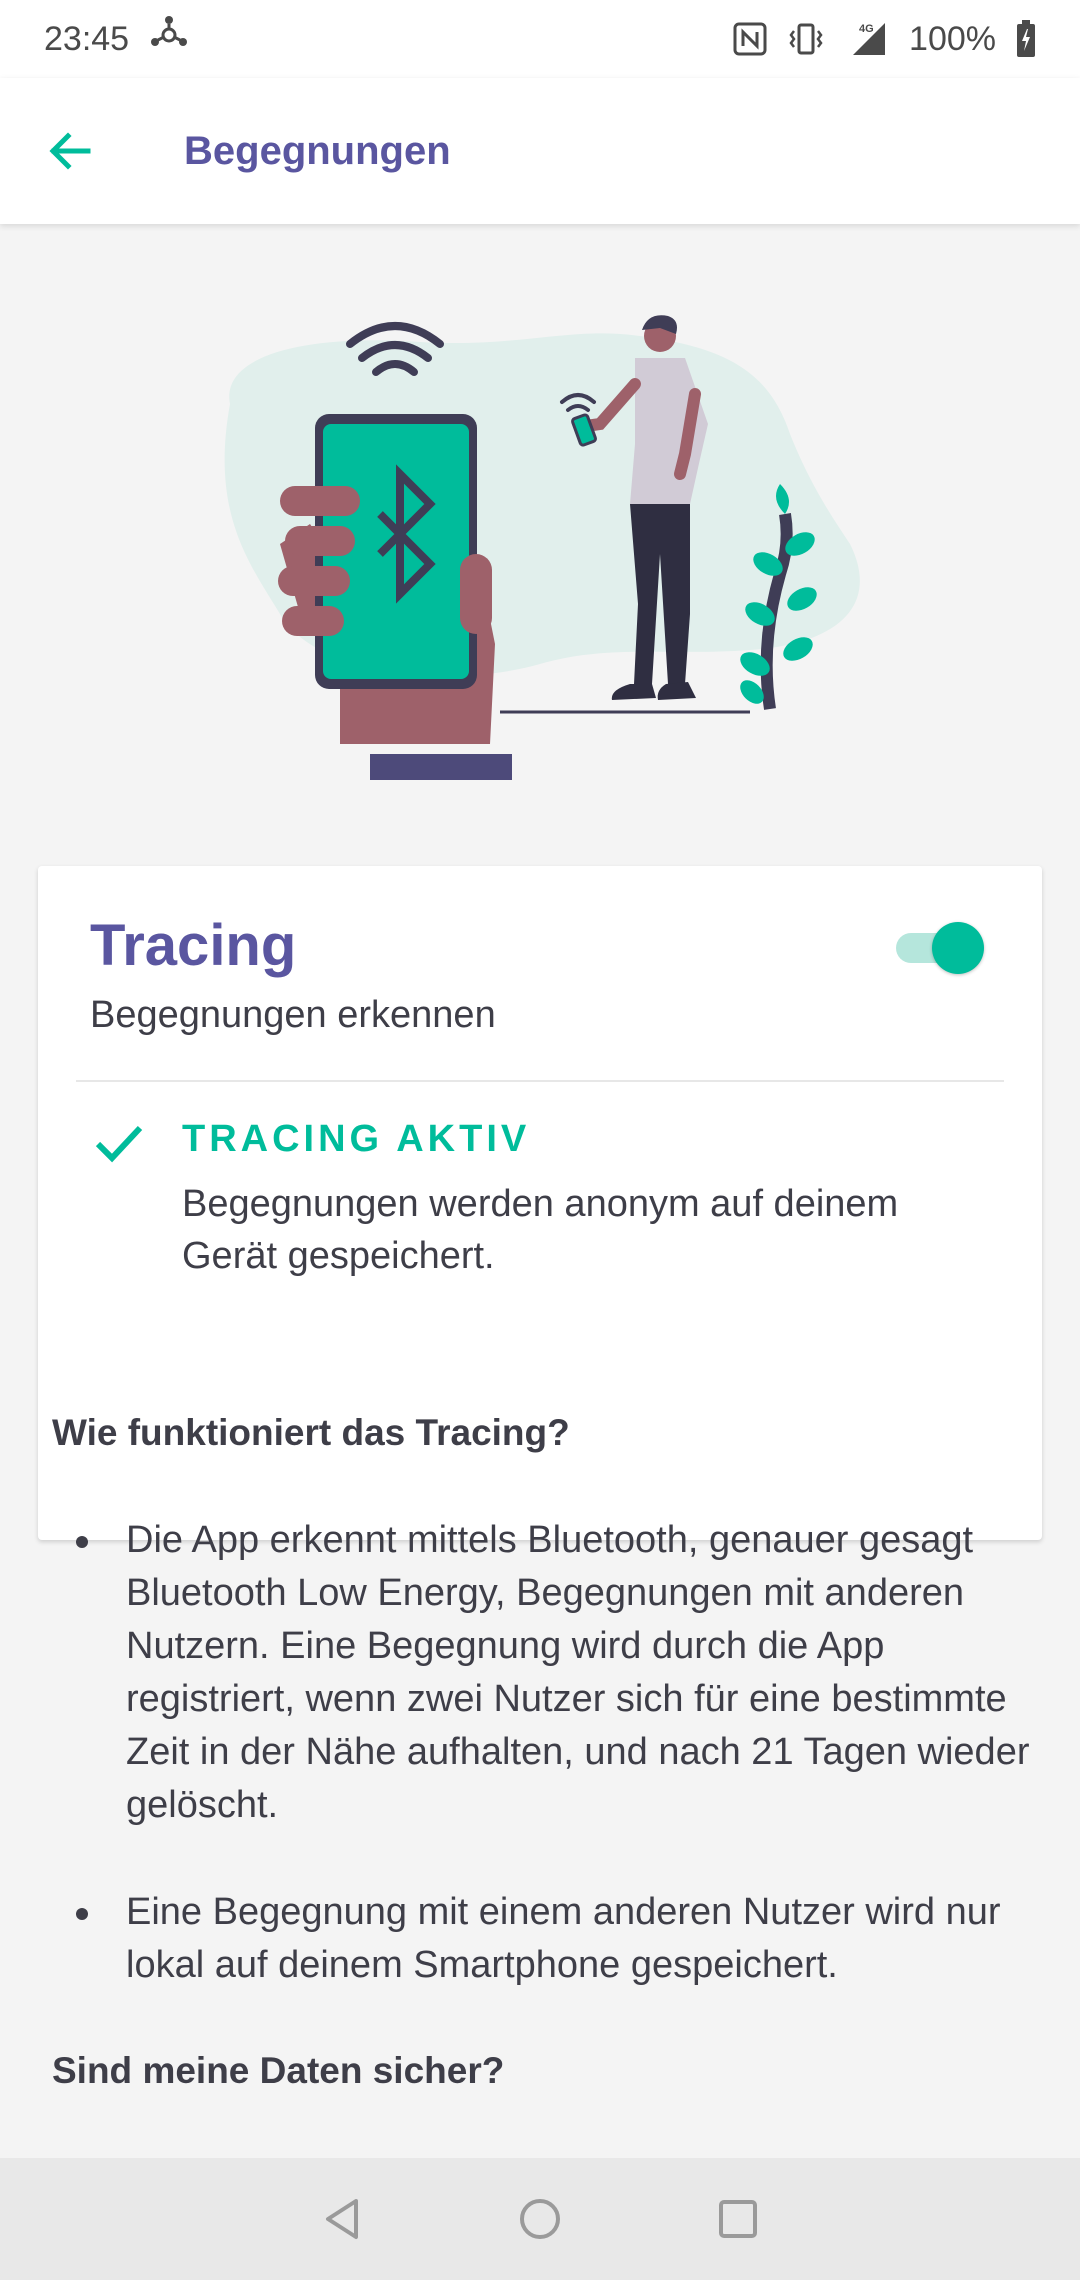 Image resolution: width=1080 pixels, height=2280 pixels. What do you see at coordinates (1026, 39) in the screenshot?
I see `battery-charging-icon` at bounding box center [1026, 39].